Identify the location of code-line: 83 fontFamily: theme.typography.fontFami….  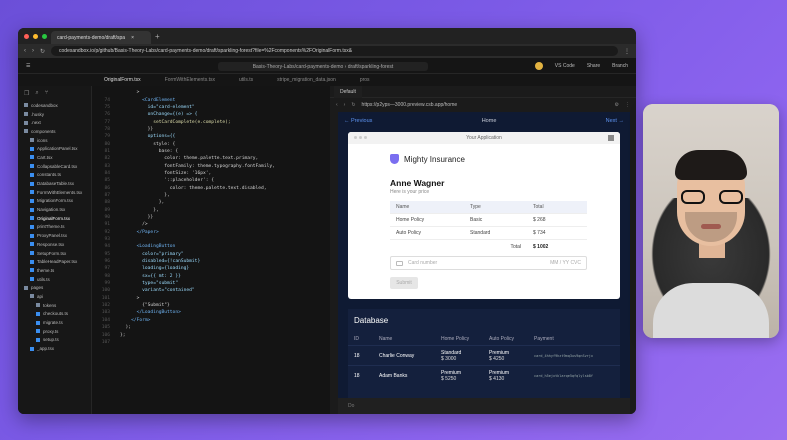
(211, 165).